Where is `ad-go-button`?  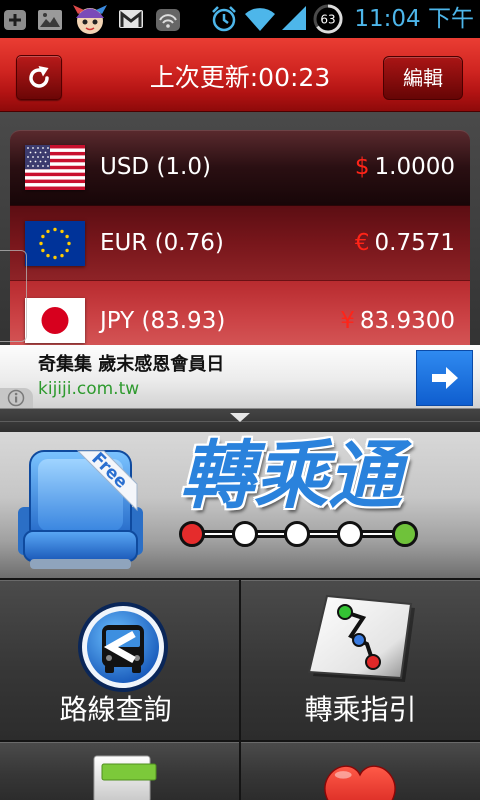 ad-go-button is located at coordinates (444, 378).